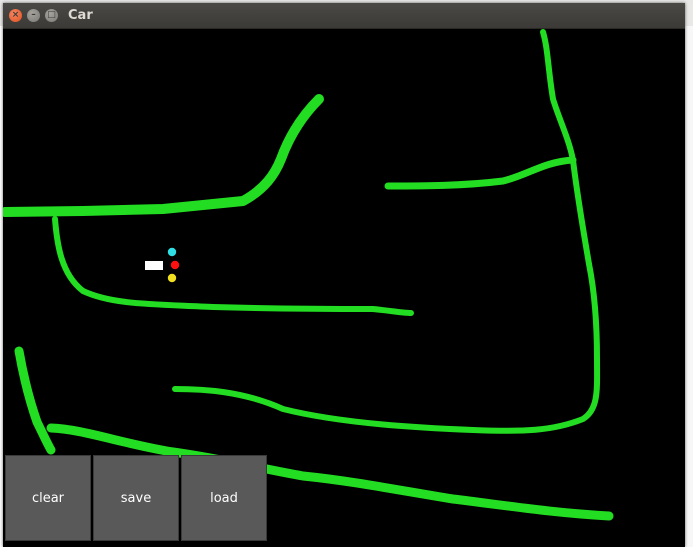 Image resolution: width=693 pixels, height=547 pixels. I want to click on save-button: save, so click(136, 498).